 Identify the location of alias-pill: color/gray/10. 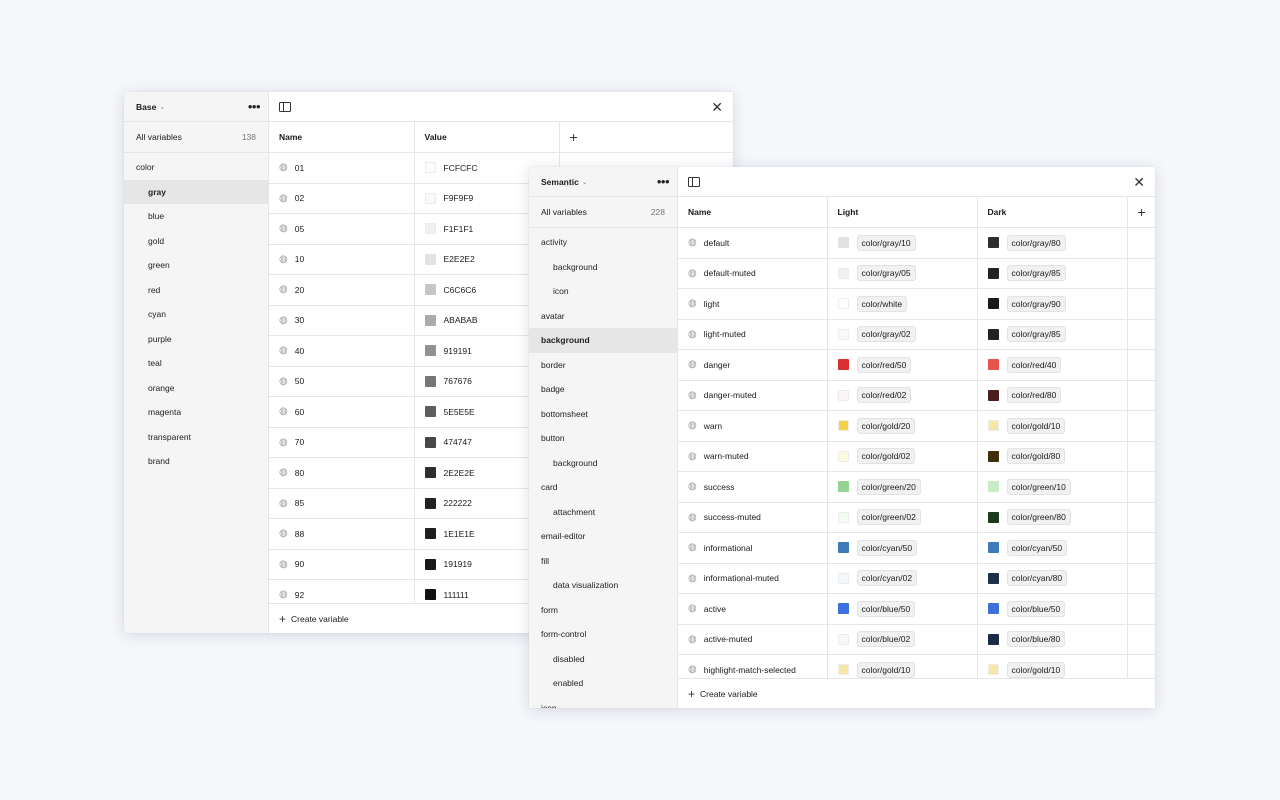
(886, 242).